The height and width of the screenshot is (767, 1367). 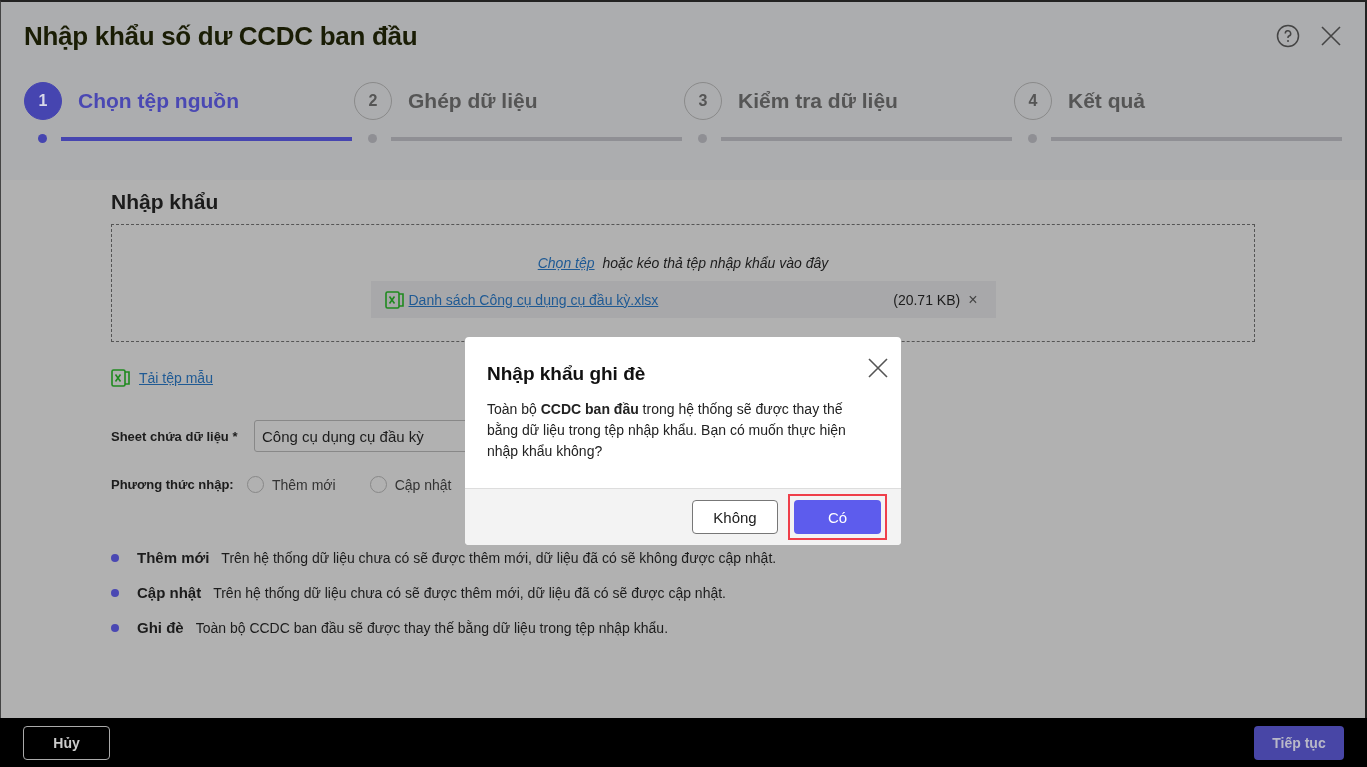 What do you see at coordinates (173, 484) in the screenshot?
I see `field-label: Phương thức nhập:` at bounding box center [173, 484].